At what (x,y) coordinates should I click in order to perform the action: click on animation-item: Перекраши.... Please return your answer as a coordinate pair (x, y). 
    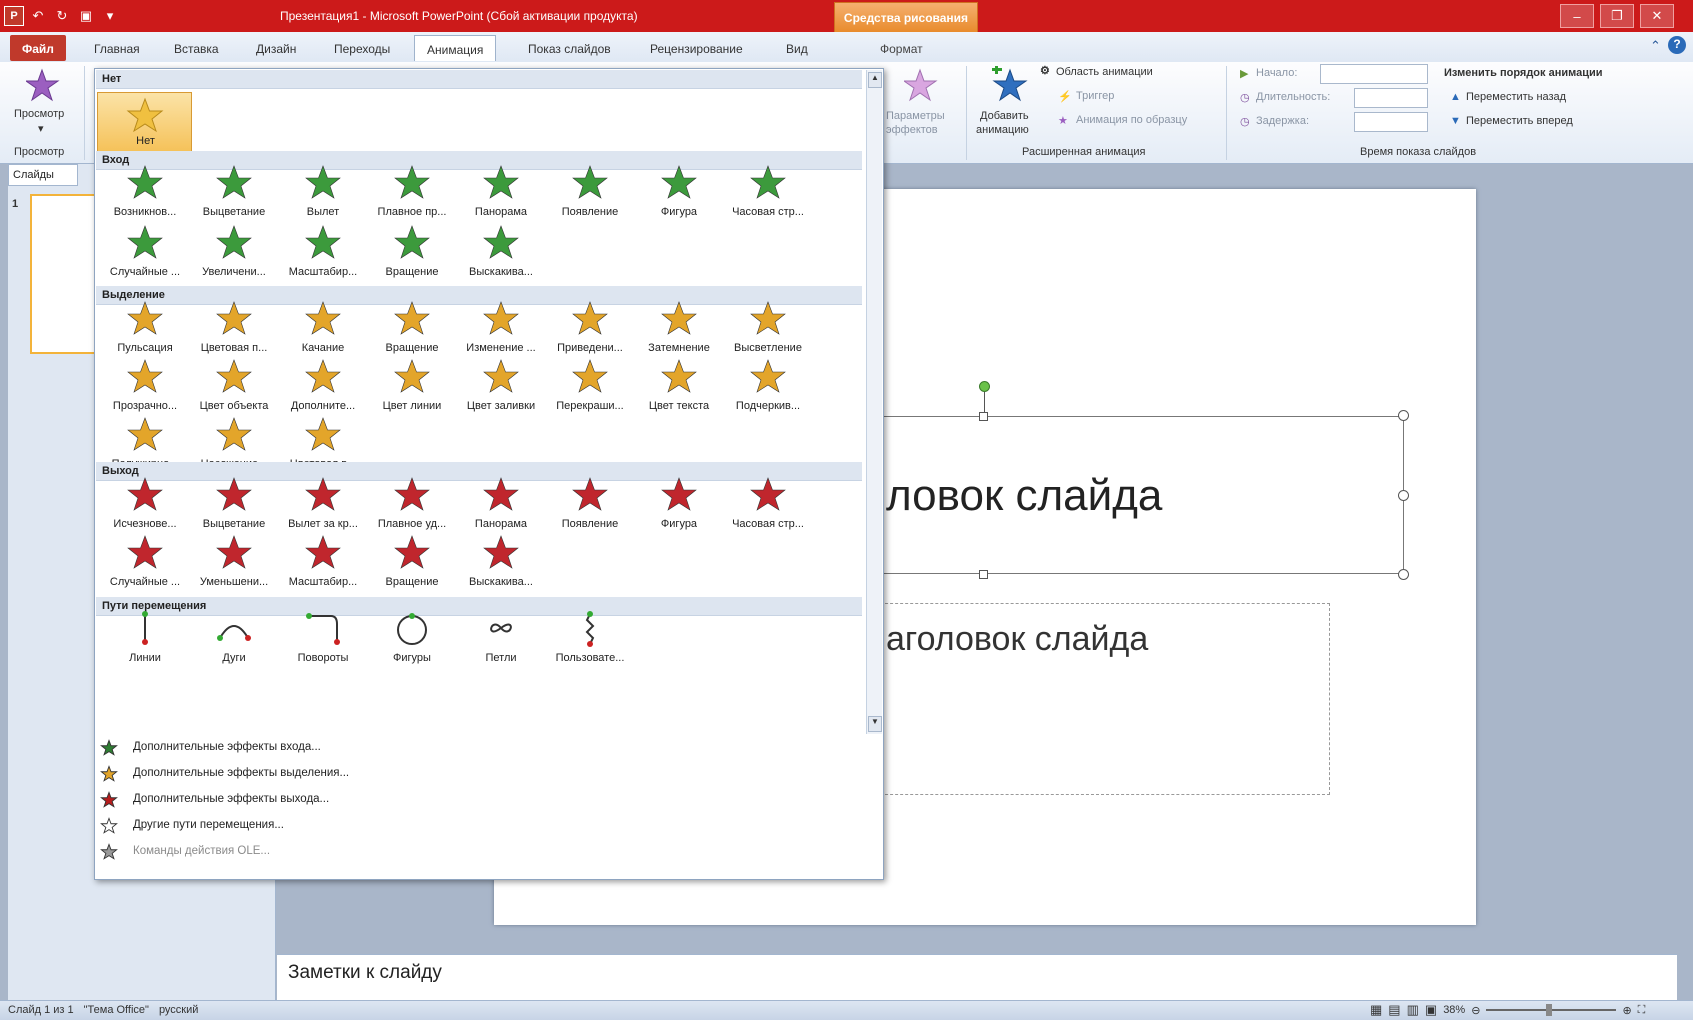
    Looking at the image, I should click on (590, 387).